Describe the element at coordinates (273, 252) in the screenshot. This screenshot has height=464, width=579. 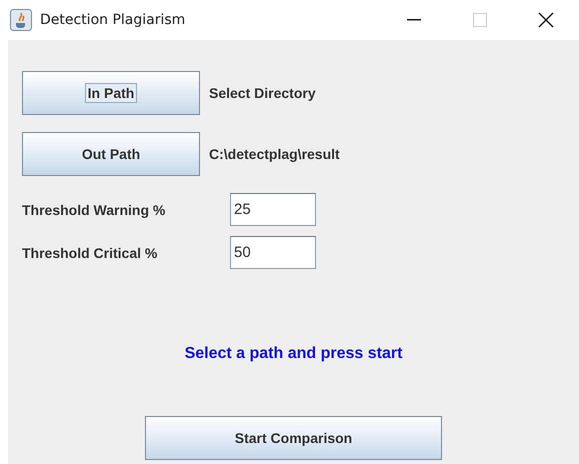
I see `threshold-field: 50` at that location.